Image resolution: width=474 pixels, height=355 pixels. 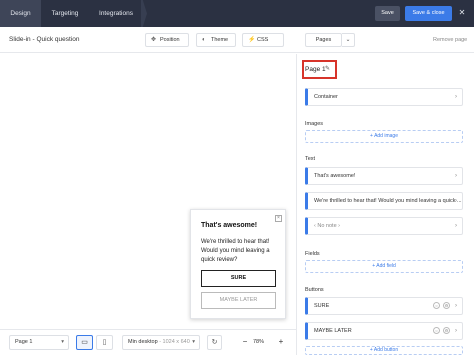 I want to click on close-icon: ✕, so click(x=462, y=13).